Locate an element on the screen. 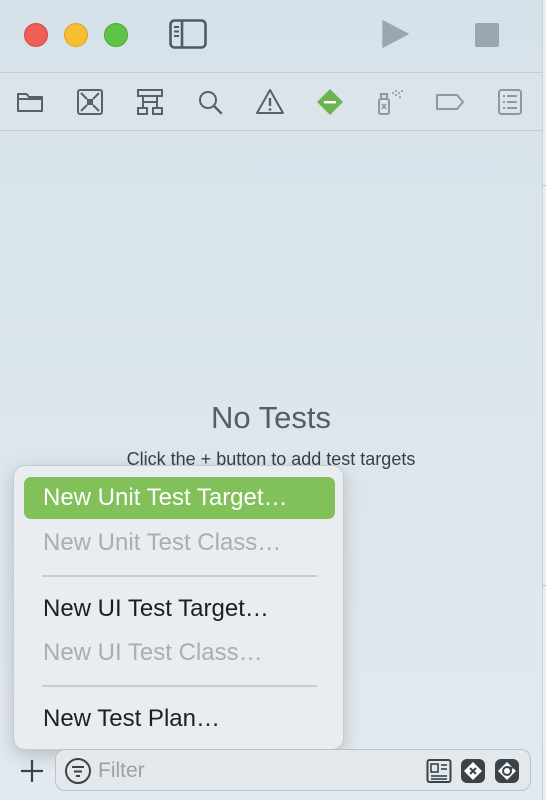 This screenshot has width=546, height=800. run-play-icon is located at coordinates (395, 34).